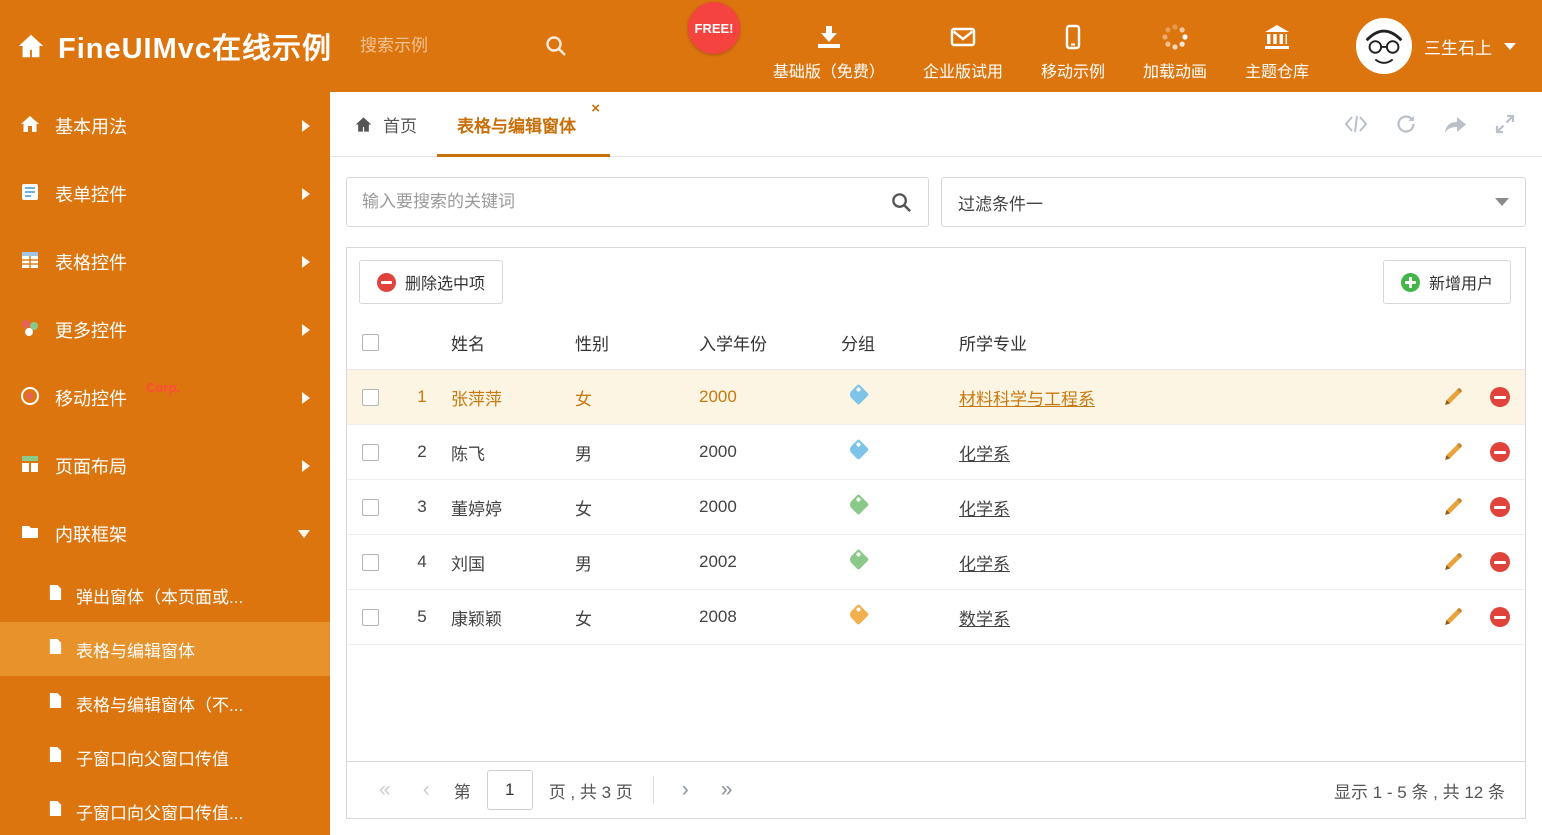 The height and width of the screenshot is (835, 1542). I want to click on file-icon, so click(55, 811).